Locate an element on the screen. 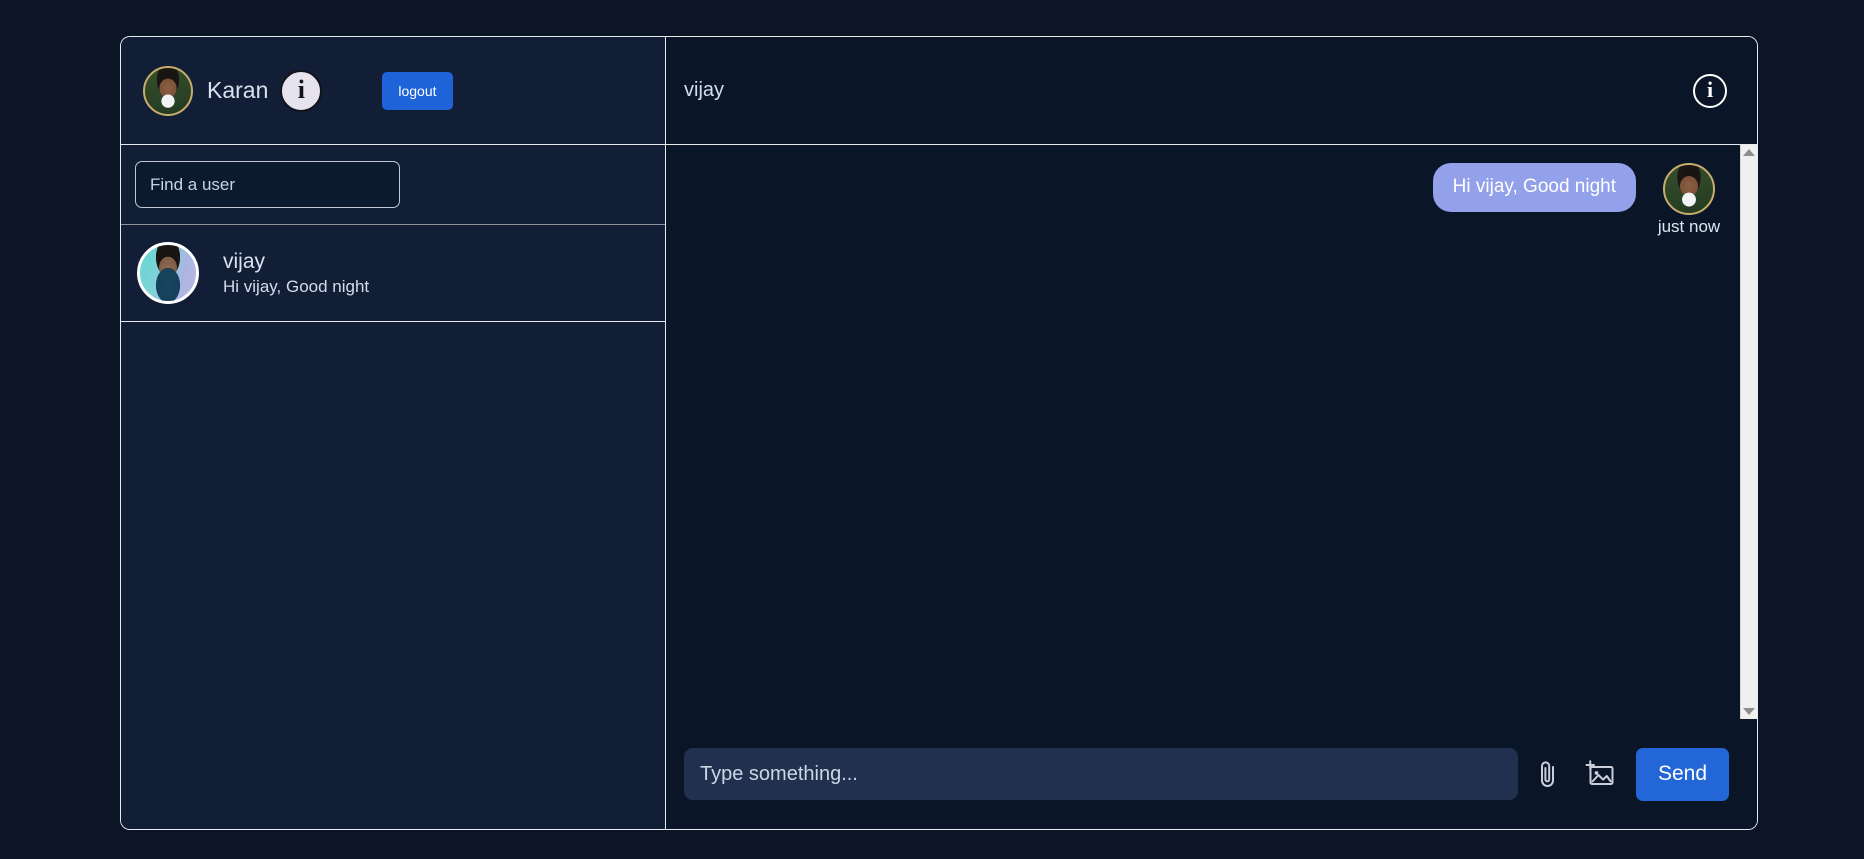 Image resolution: width=1864 pixels, height=859 pixels. current-username: Karan is located at coordinates (238, 90).